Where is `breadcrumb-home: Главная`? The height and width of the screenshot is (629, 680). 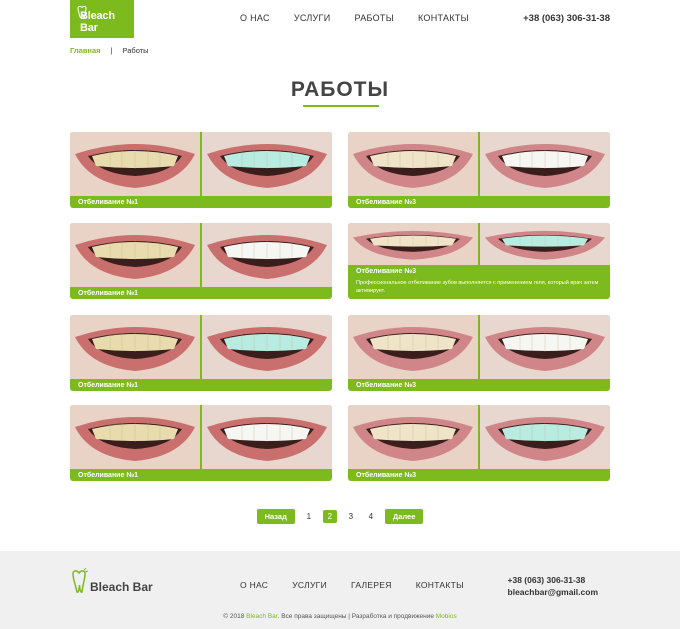
breadcrumb-home: Главная is located at coordinates (85, 50).